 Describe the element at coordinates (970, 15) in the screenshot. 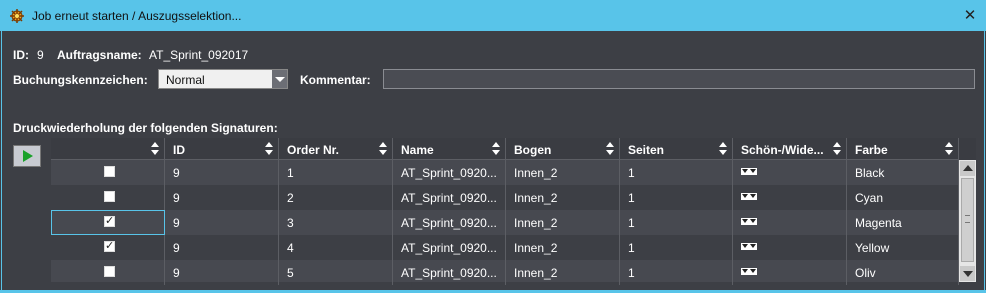

I see `close-icon: ✕` at that location.